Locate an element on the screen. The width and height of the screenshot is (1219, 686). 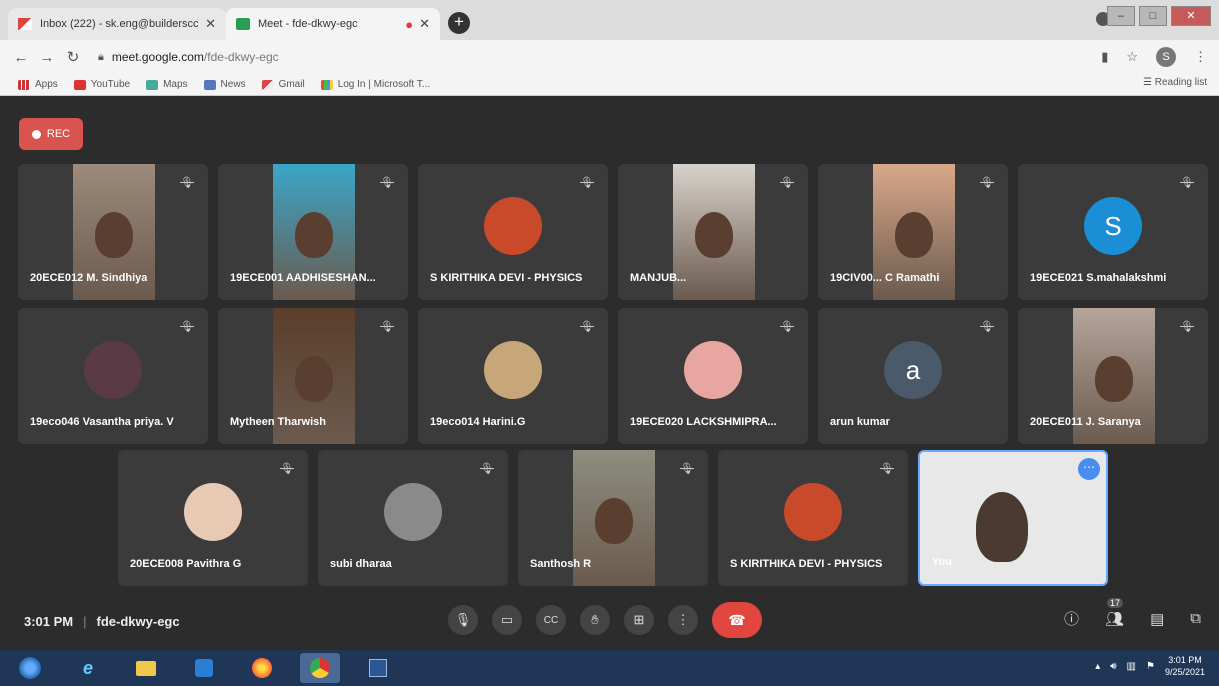
hand-icon: ✋︎ is located at coordinates (595, 619).